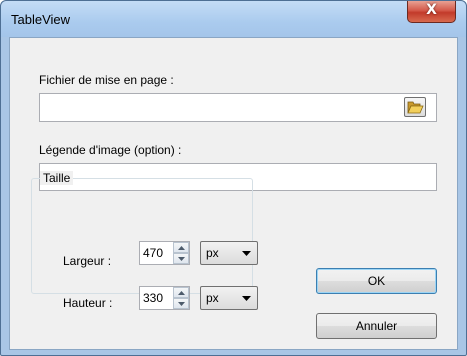 The height and width of the screenshot is (356, 467). I want to click on width-increment-button, so click(181, 247).